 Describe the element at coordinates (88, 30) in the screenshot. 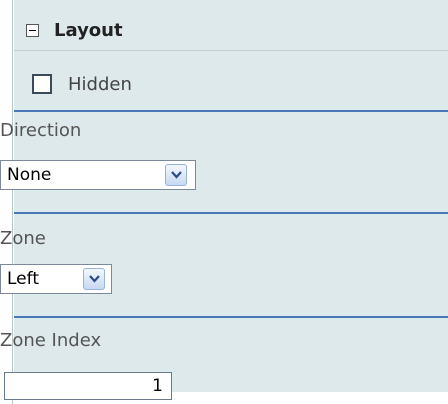

I see `layout-section-title: Layout` at that location.